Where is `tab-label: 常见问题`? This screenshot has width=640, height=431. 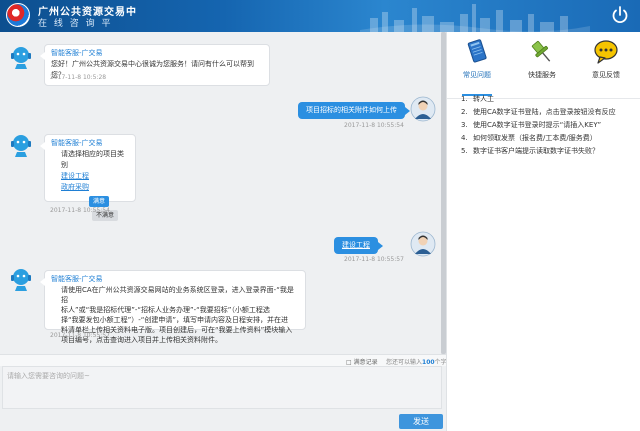 tab-label: 常见问题 is located at coordinates (477, 75).